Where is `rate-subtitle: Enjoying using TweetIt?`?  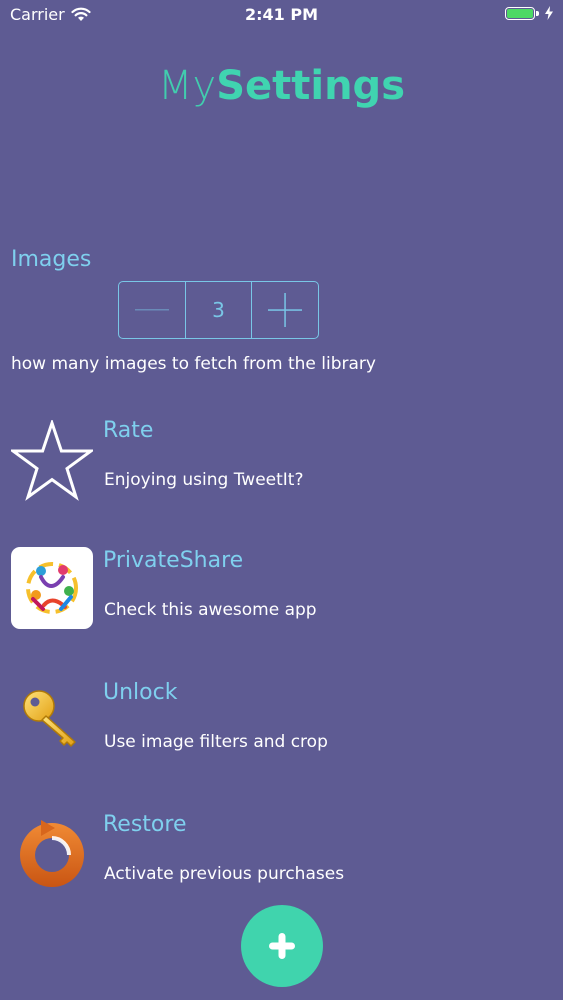
rate-subtitle: Enjoying using TweetIt? is located at coordinates (204, 480).